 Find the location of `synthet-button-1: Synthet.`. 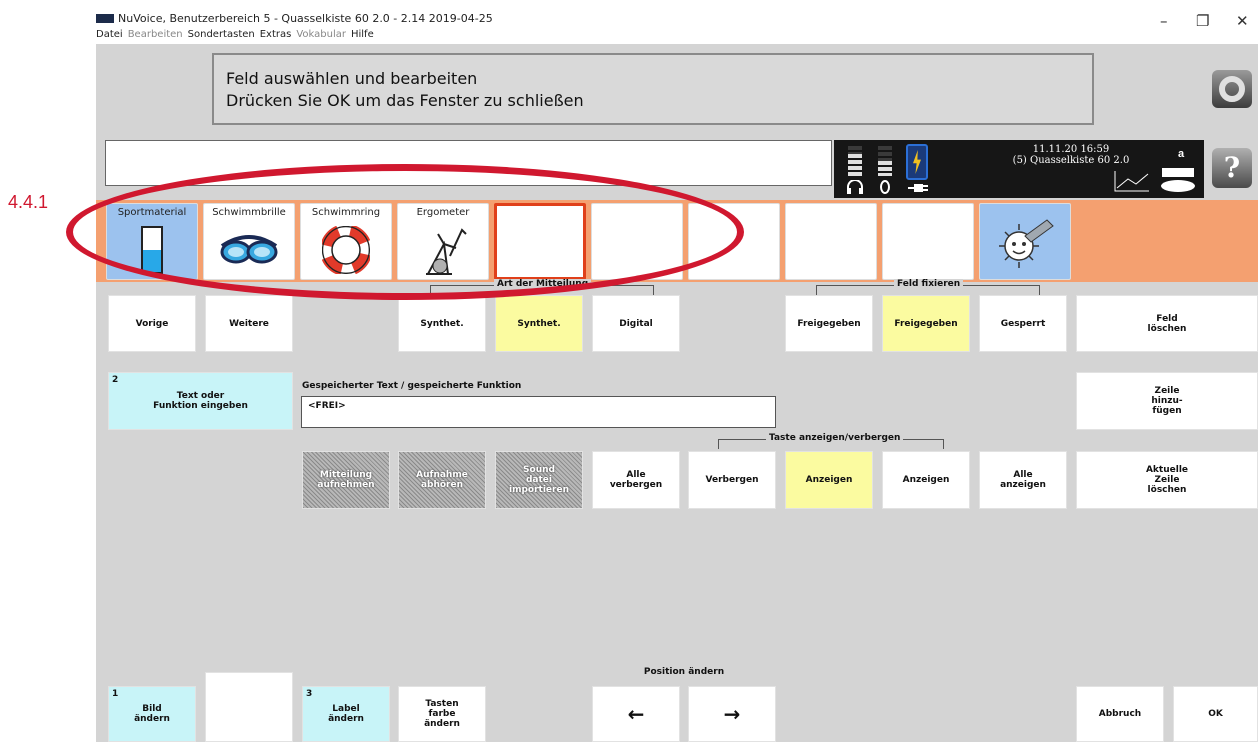

synthet-button-1: Synthet. is located at coordinates (442, 323).